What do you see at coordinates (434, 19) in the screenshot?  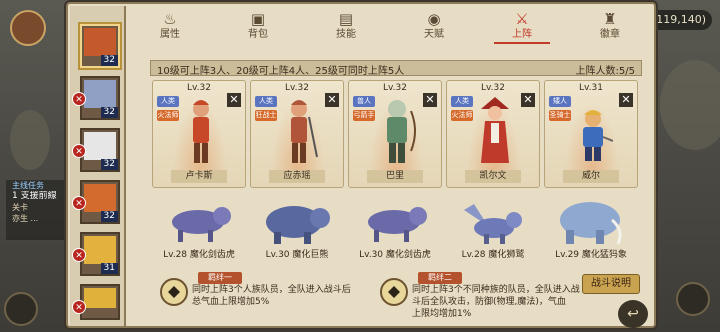 I see `eye-icon: ◉` at bounding box center [434, 19].